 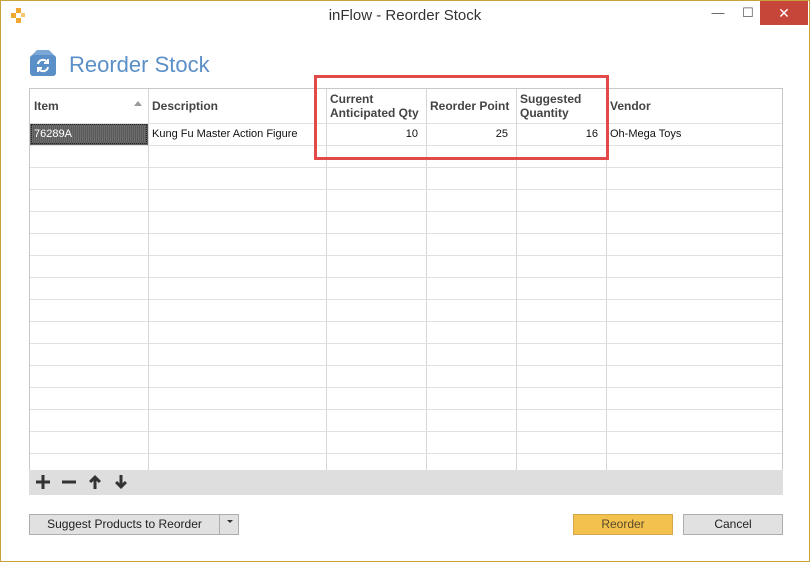 I want to click on arrow-down-icon, so click(x=121, y=482).